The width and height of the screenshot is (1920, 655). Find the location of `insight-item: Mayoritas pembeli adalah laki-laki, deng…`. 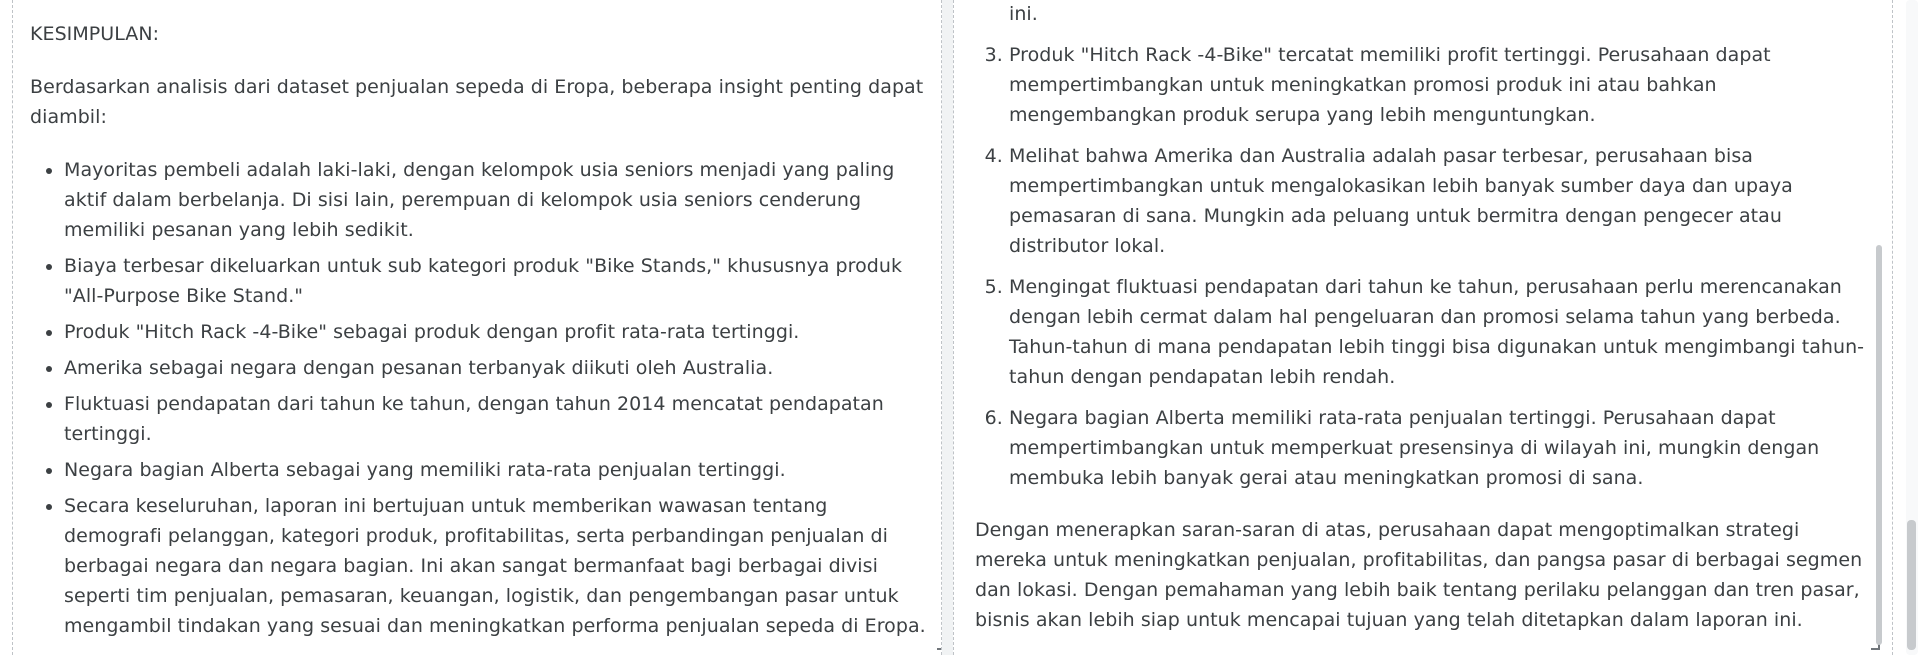

insight-item: Mayoritas pembeli adalah laki-laki, deng… is located at coordinates (497, 200).